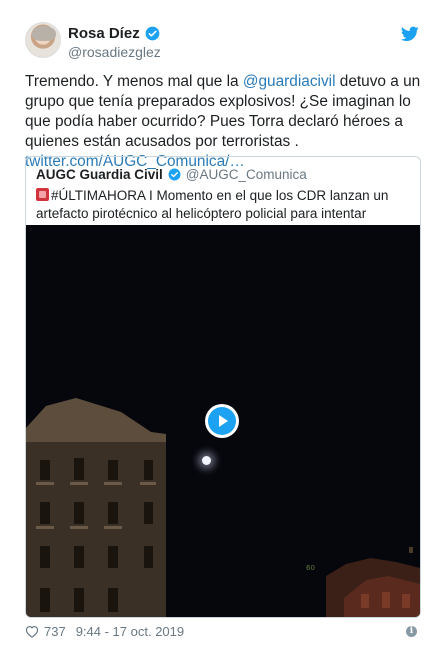  I want to click on twitter-bird-icon, so click(410, 34).